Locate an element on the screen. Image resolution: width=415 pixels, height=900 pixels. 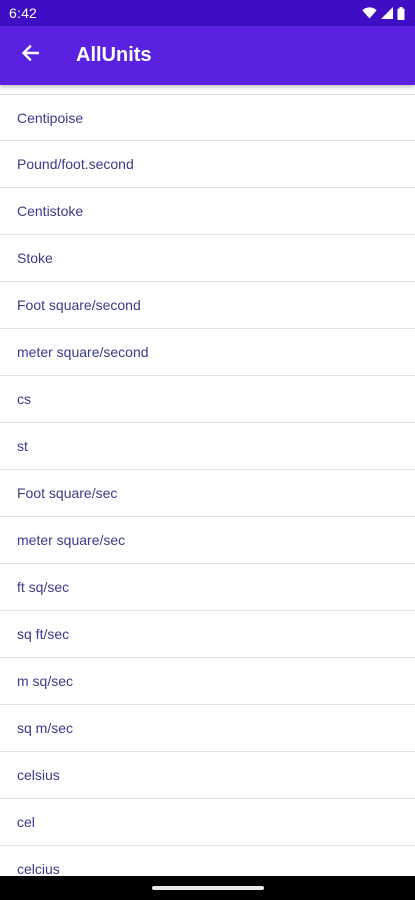
list-item: ft sq/sec is located at coordinates (207, 587).